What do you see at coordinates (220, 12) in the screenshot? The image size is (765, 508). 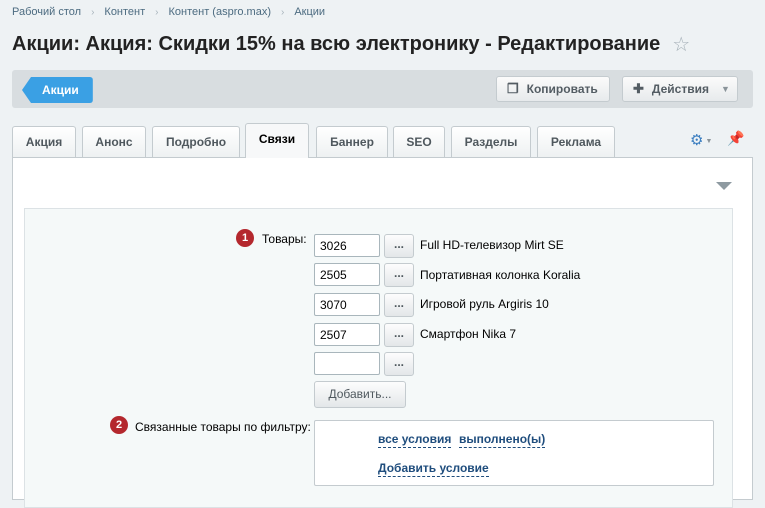 I see `breadcrumb-item-content-aspro: Контент (aspro.max)` at bounding box center [220, 12].